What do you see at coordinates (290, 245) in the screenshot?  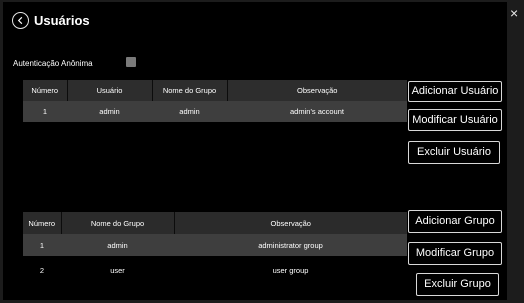 I see `cell-observacao: administrator group` at bounding box center [290, 245].